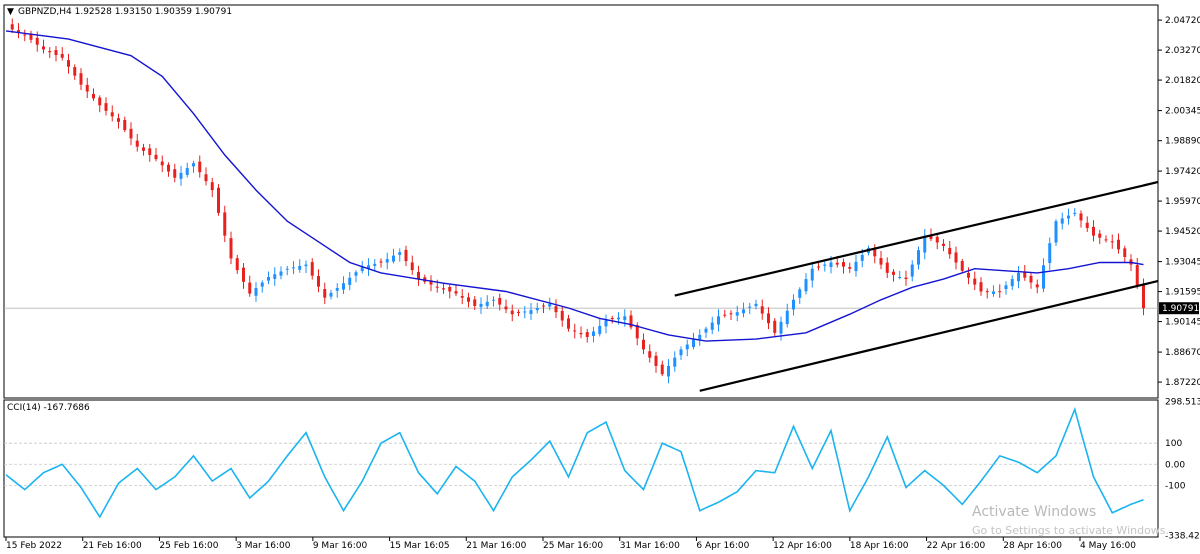 The width and height of the screenshot is (1200, 554). Describe the element at coordinates (1182, 202) in the screenshot. I see `price-axis-label: 1.95970` at that location.